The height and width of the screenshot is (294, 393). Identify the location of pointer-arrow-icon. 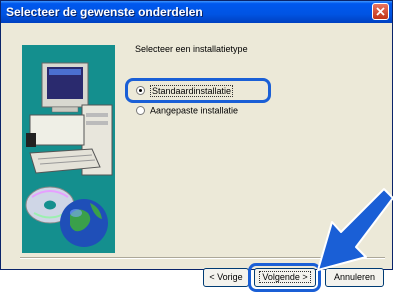
(355, 229).